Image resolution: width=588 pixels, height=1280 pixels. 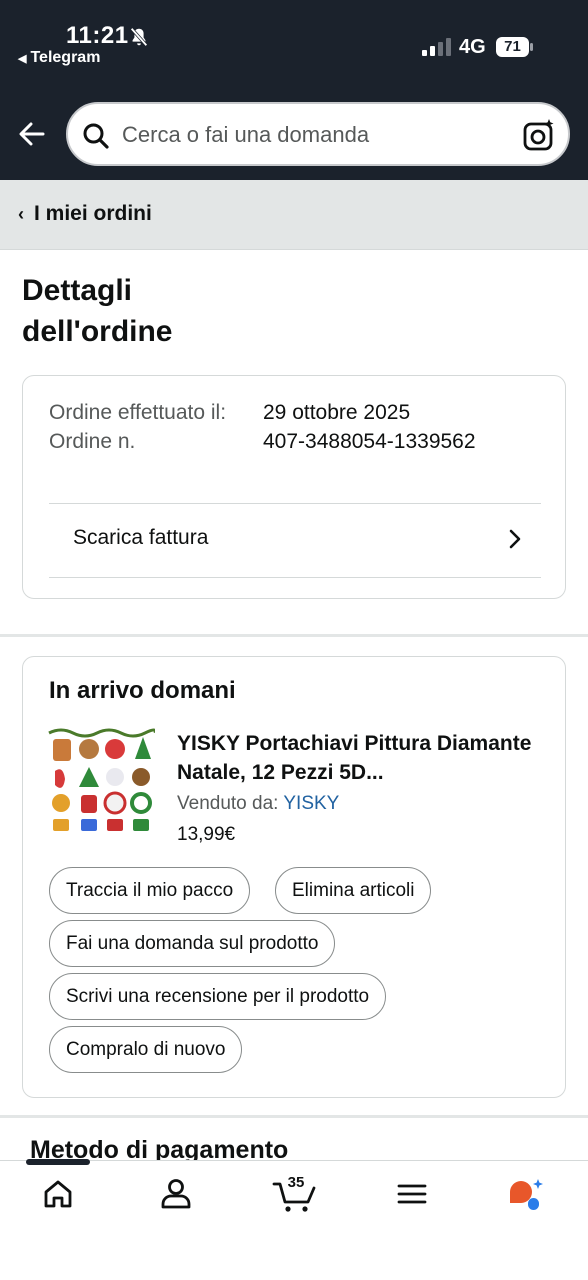 I want to click on back-to-app-link: ◀ Telegram, so click(x=59, y=58).